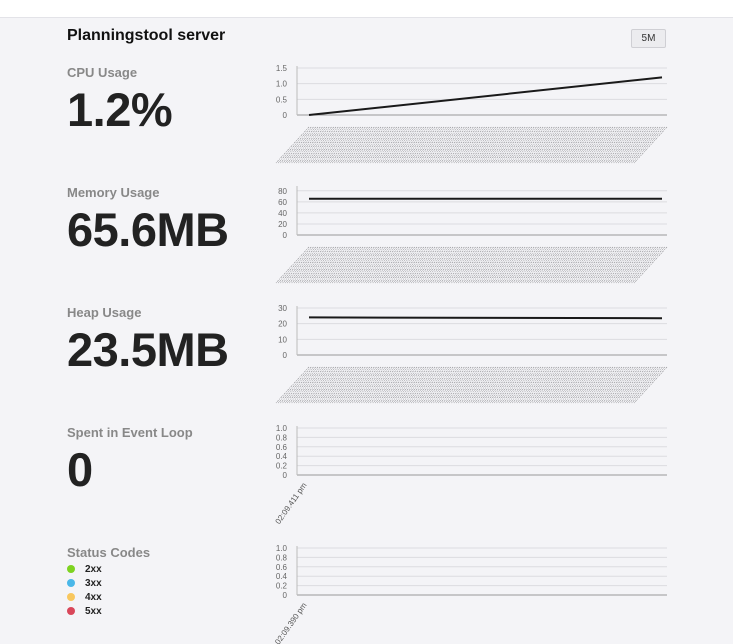 This screenshot has height=644, width=733. I want to click on legend-label-3xx: 3xx, so click(93, 583).